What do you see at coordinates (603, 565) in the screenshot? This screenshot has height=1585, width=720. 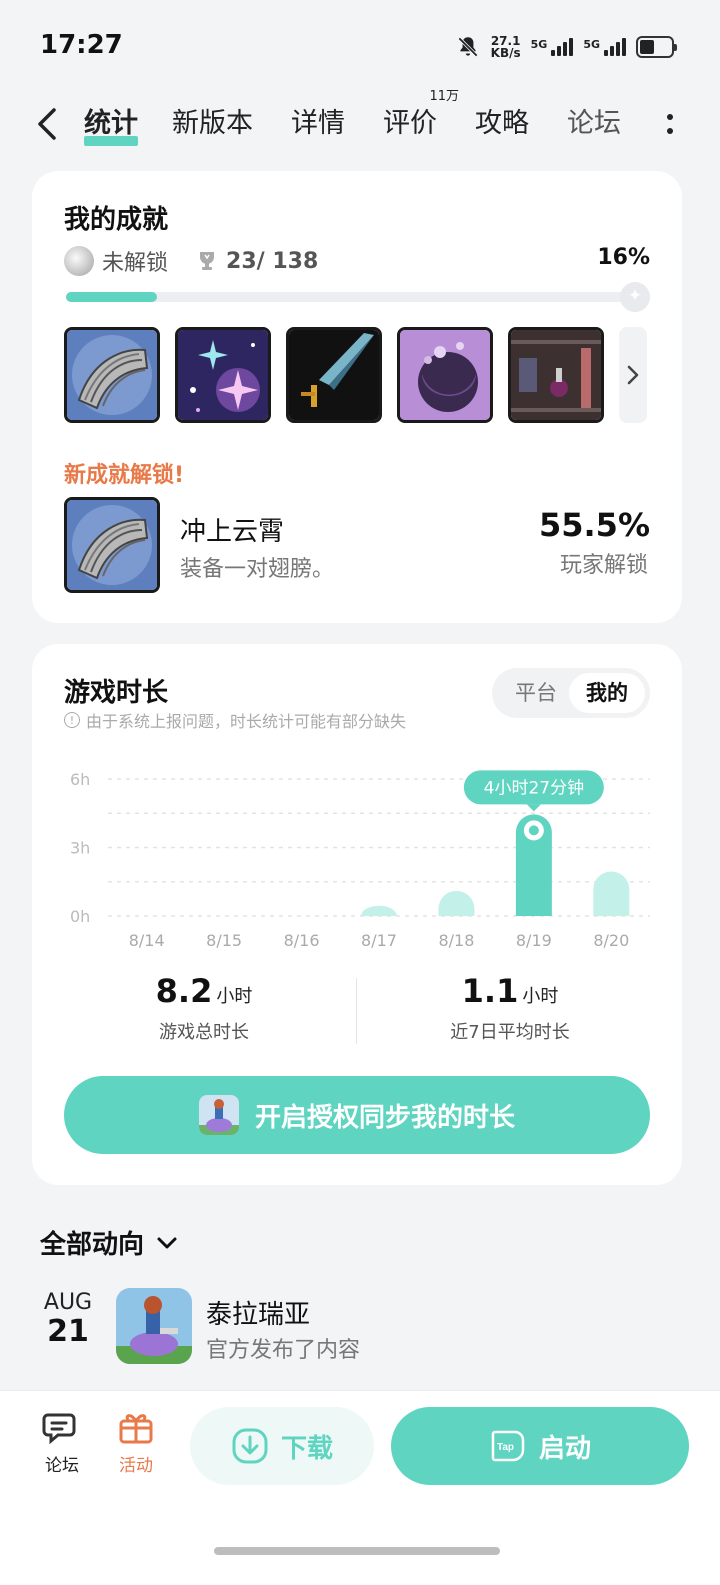 I see `new-achievement-percent-label: 玩家解锁` at bounding box center [603, 565].